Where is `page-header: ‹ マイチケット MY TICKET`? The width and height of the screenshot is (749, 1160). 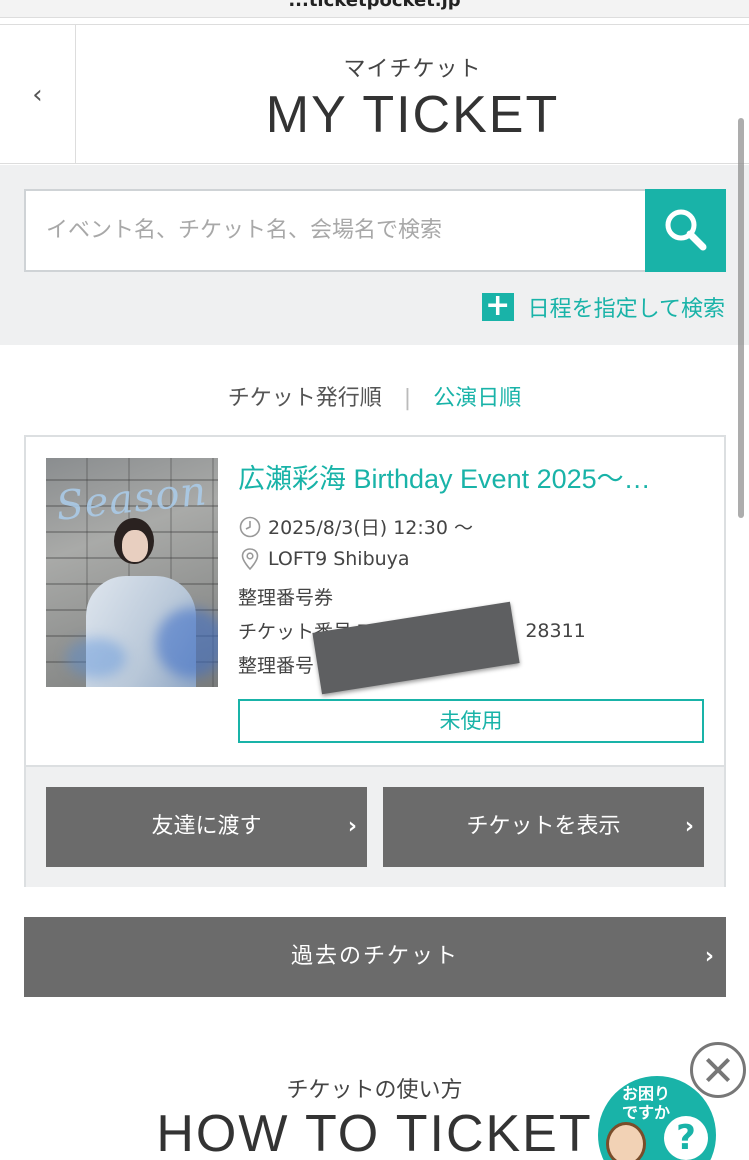
page-header: ‹ マイチケット MY TICKET is located at coordinates (374, 94).